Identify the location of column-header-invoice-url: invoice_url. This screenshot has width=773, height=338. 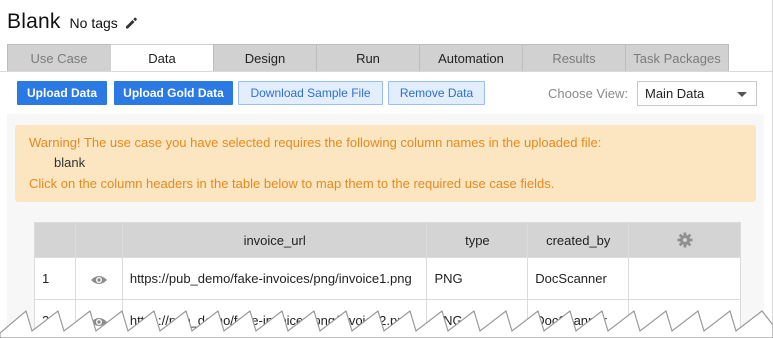
(274, 240).